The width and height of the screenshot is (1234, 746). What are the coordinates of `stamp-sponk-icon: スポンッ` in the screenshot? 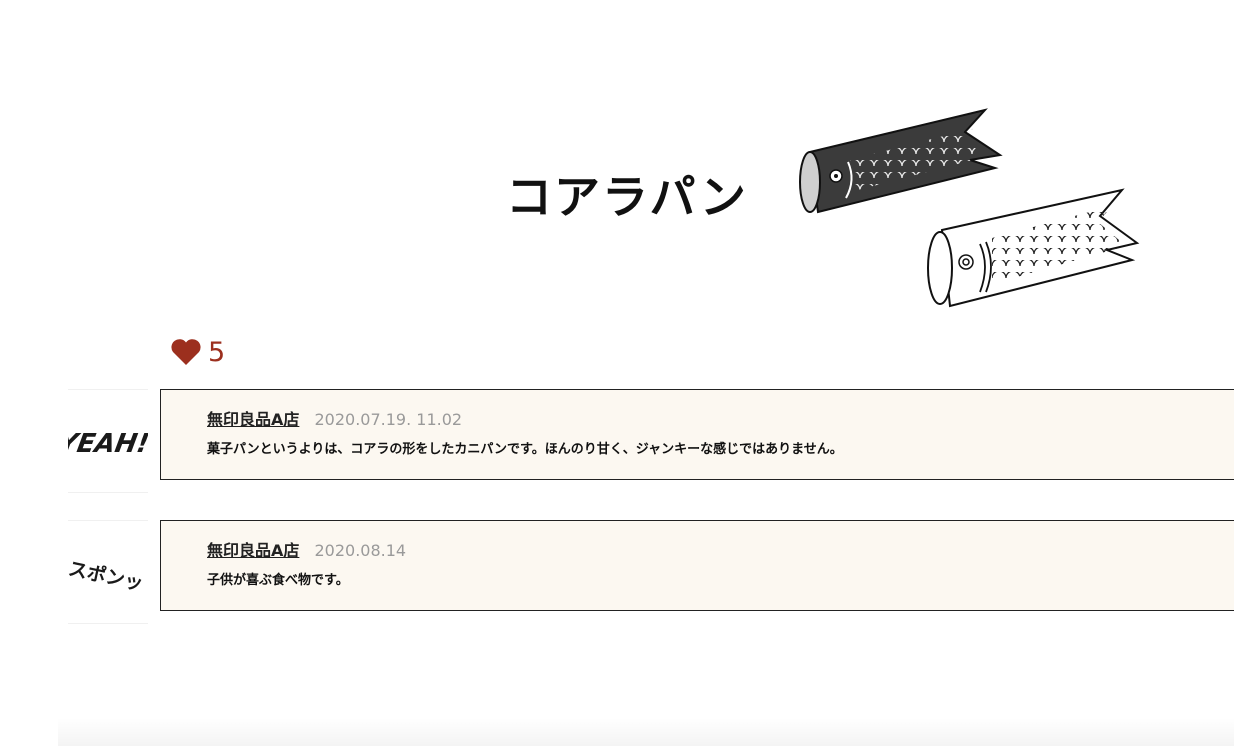 It's located at (106, 576).